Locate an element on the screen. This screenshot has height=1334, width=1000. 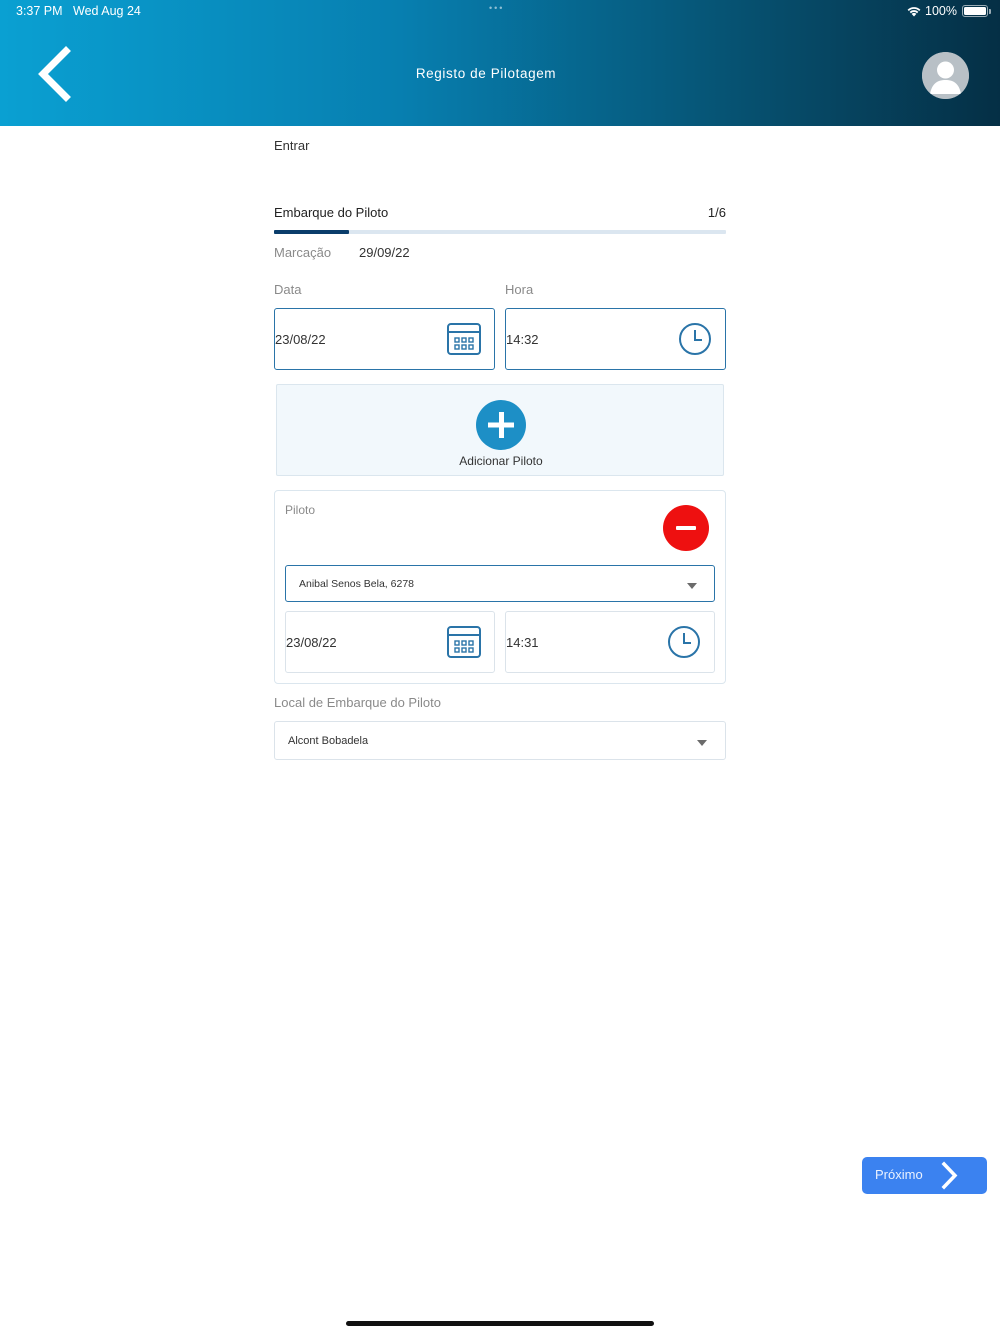
chevron-right-icon is located at coordinates (949, 1175).